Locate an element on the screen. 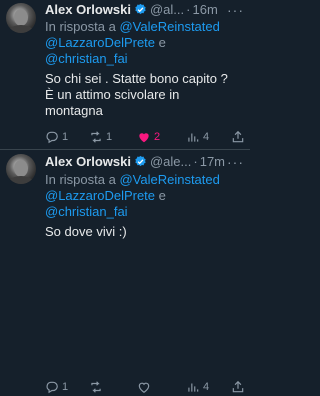  like-button is located at coordinates (145, 387).